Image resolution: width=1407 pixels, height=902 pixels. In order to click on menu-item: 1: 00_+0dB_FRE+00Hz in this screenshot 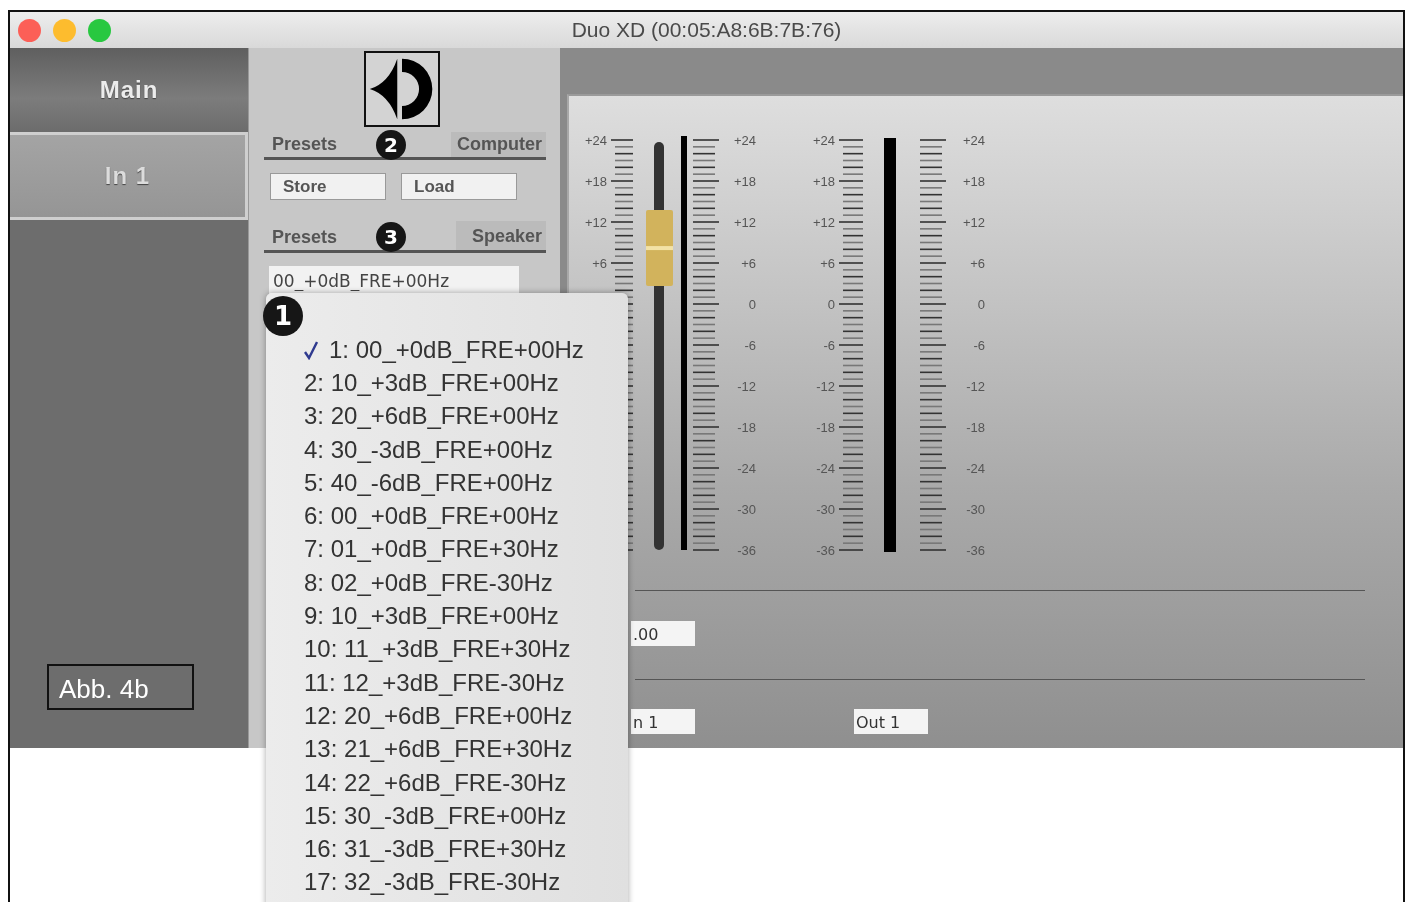, I will do `click(447, 350)`.